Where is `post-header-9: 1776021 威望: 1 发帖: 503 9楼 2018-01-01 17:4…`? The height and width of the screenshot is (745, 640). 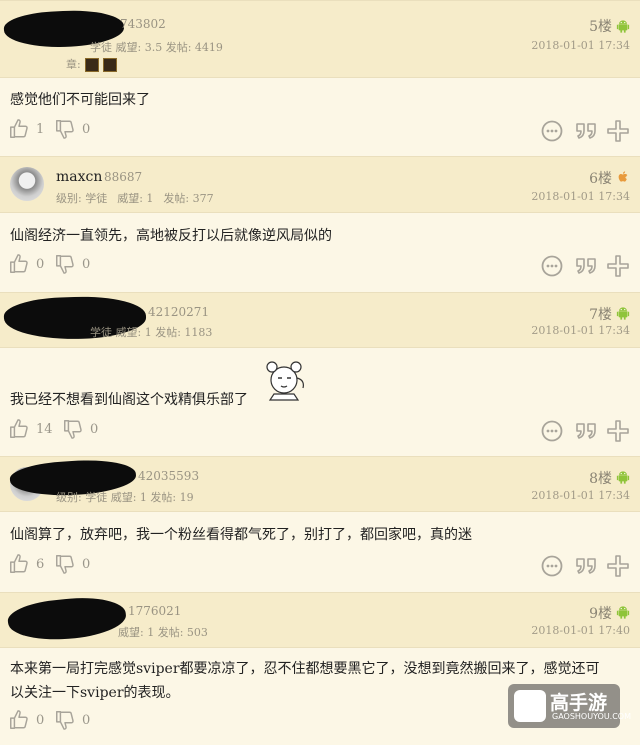 post-header-9: 1776021 威望: 1 发帖: 503 9楼 2018-01-01 17:4… is located at coordinates (320, 620).